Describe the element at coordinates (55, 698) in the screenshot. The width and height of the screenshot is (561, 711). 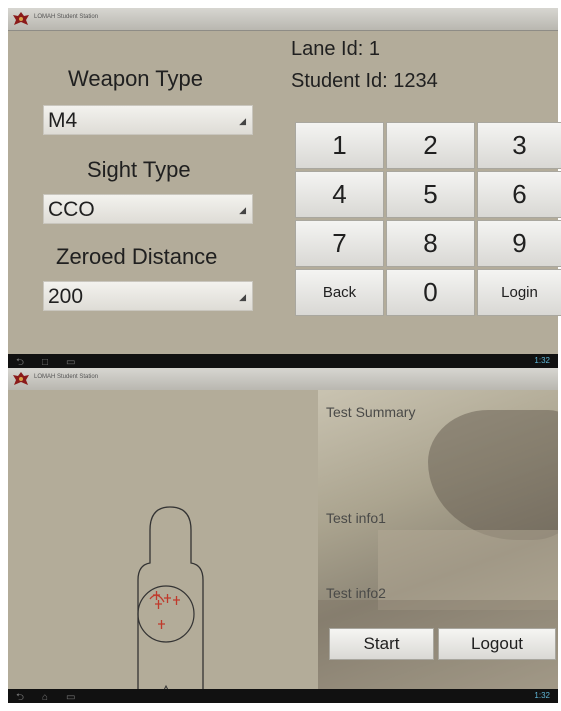
I see `nav-buttons-icon: ⮌⌂▭` at that location.